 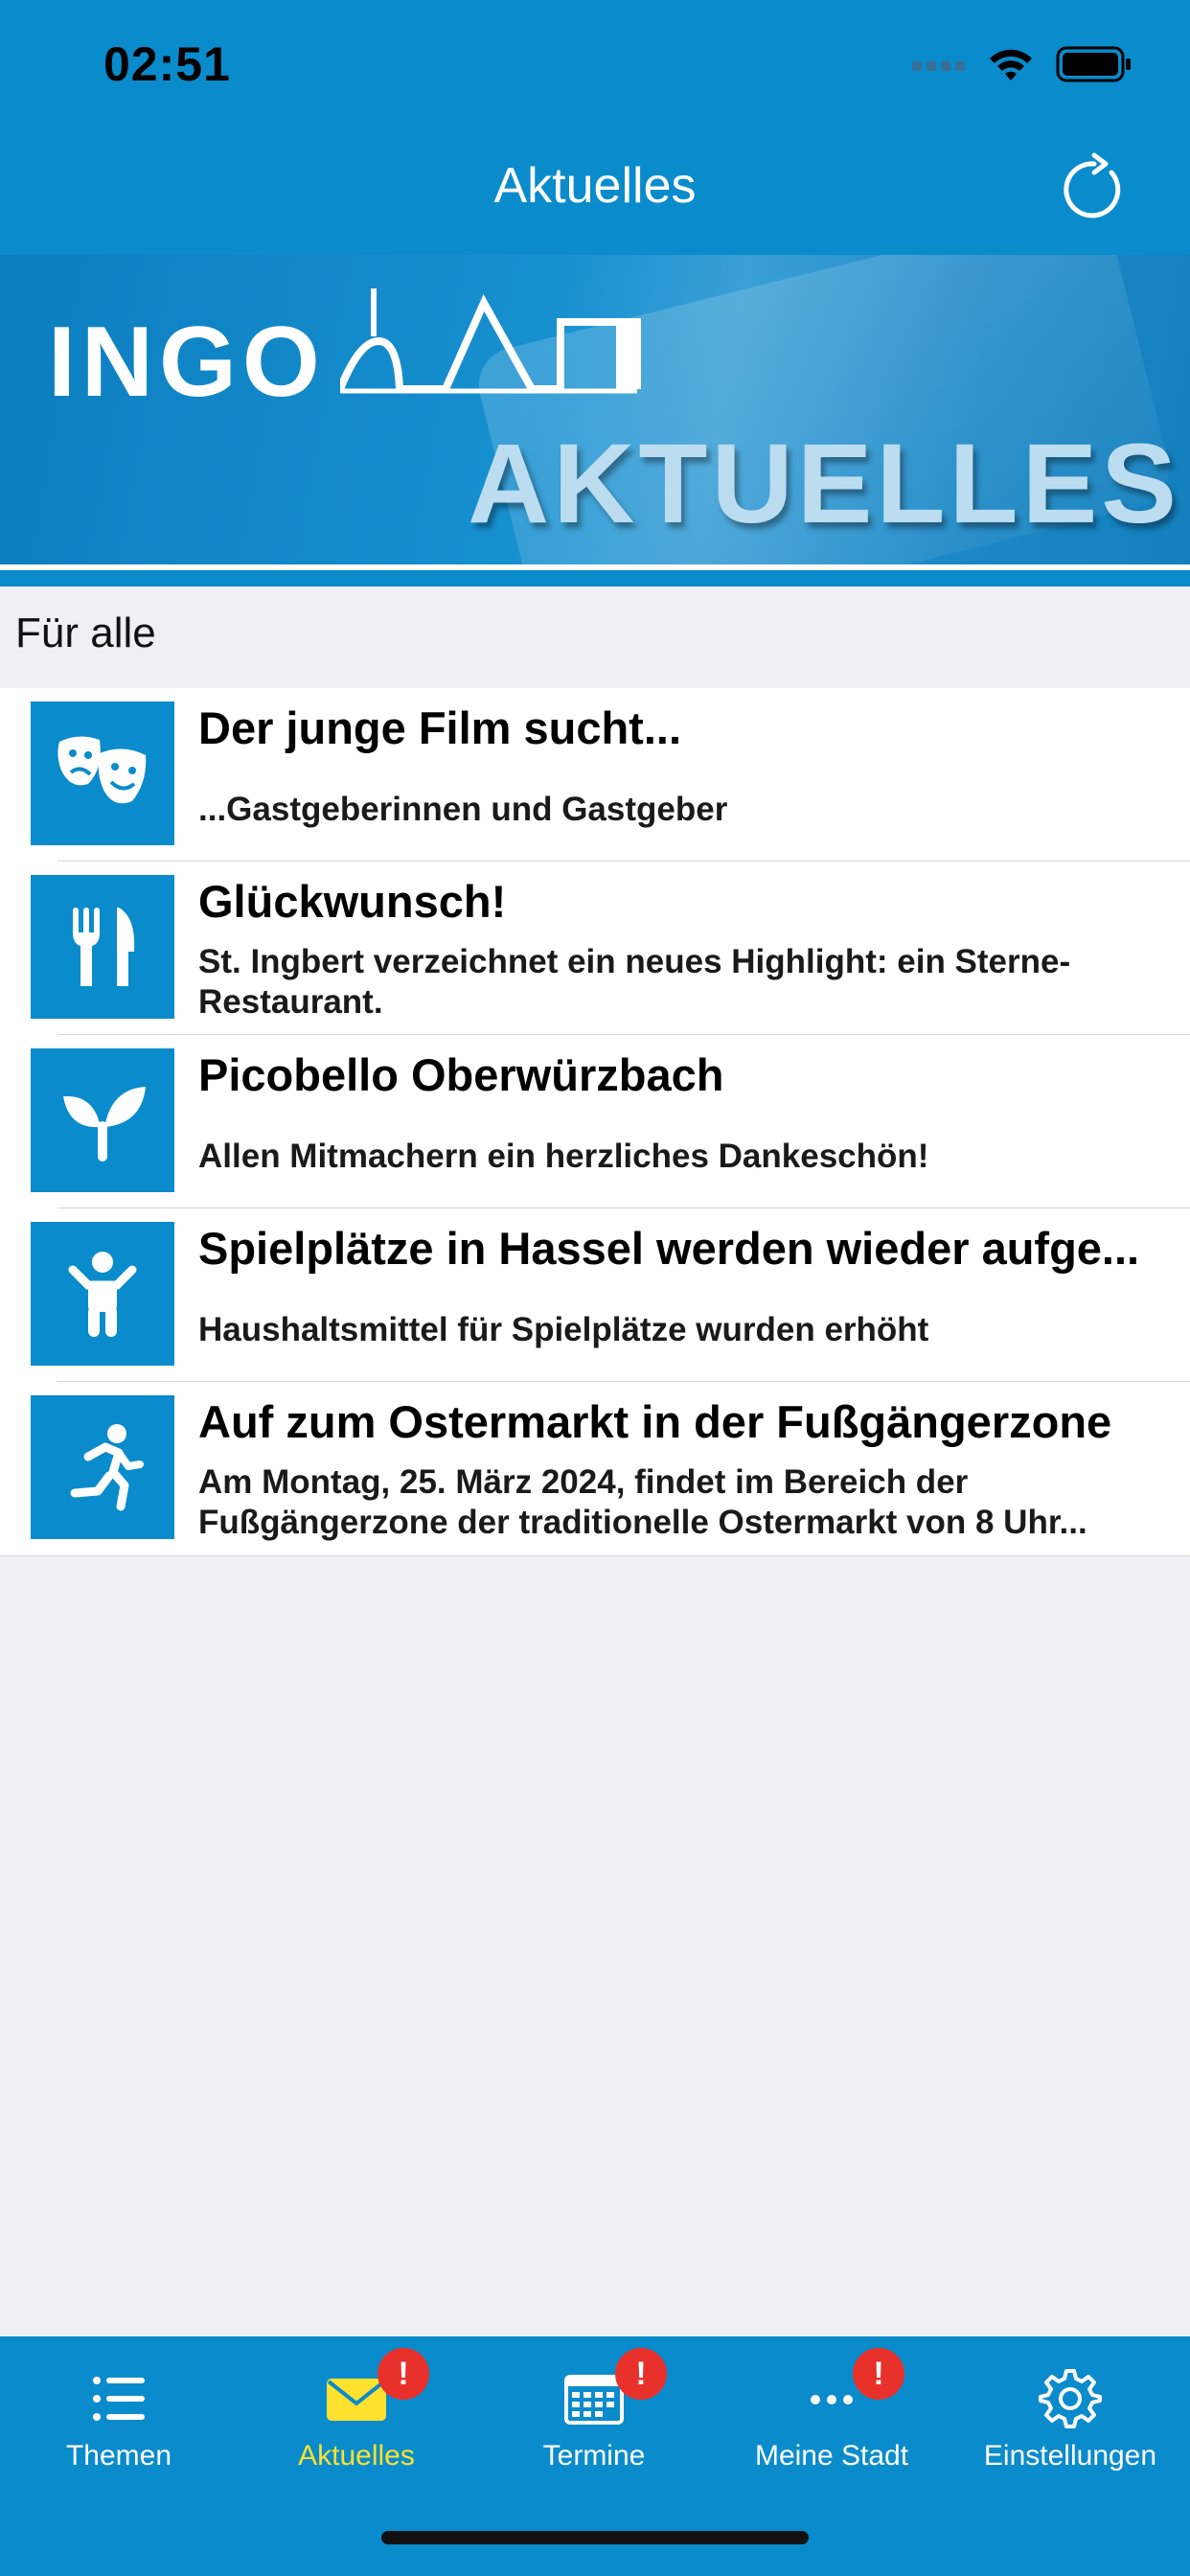 I want to click on banner-logo: INGO, so click(x=187, y=362).